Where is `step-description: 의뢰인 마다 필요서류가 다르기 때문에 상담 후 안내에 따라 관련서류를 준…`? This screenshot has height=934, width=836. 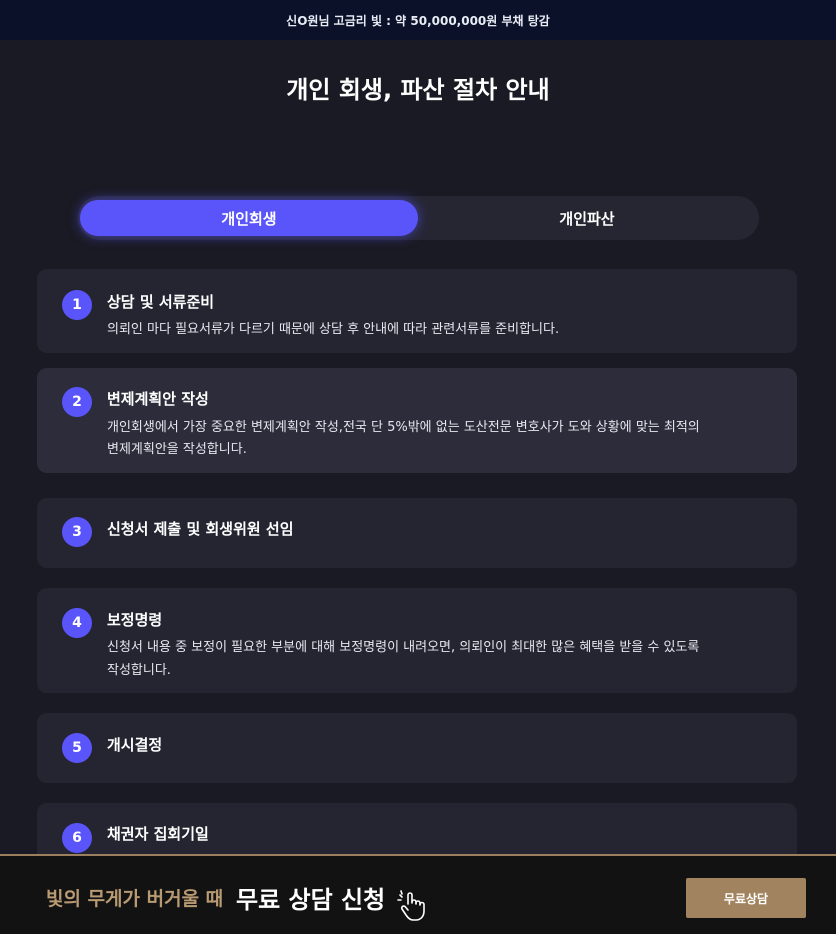 step-description: 의뢰인 마다 필요서류가 다르기 때문에 상담 후 안내에 따라 관련서류를 준… is located at coordinates (333, 329).